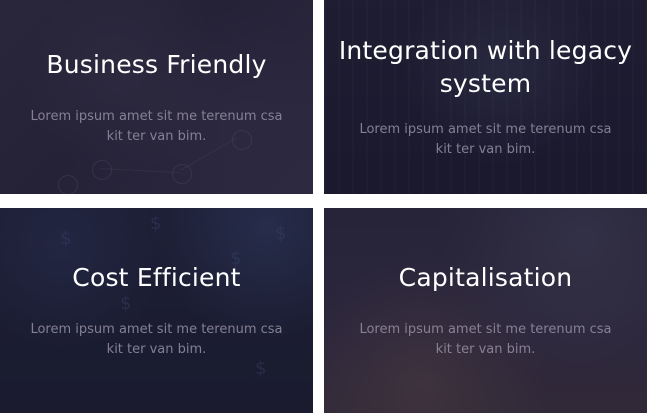 The height and width of the screenshot is (413, 647). Describe the element at coordinates (485, 67) in the screenshot. I see `card-title: Integration with legacy system` at that location.